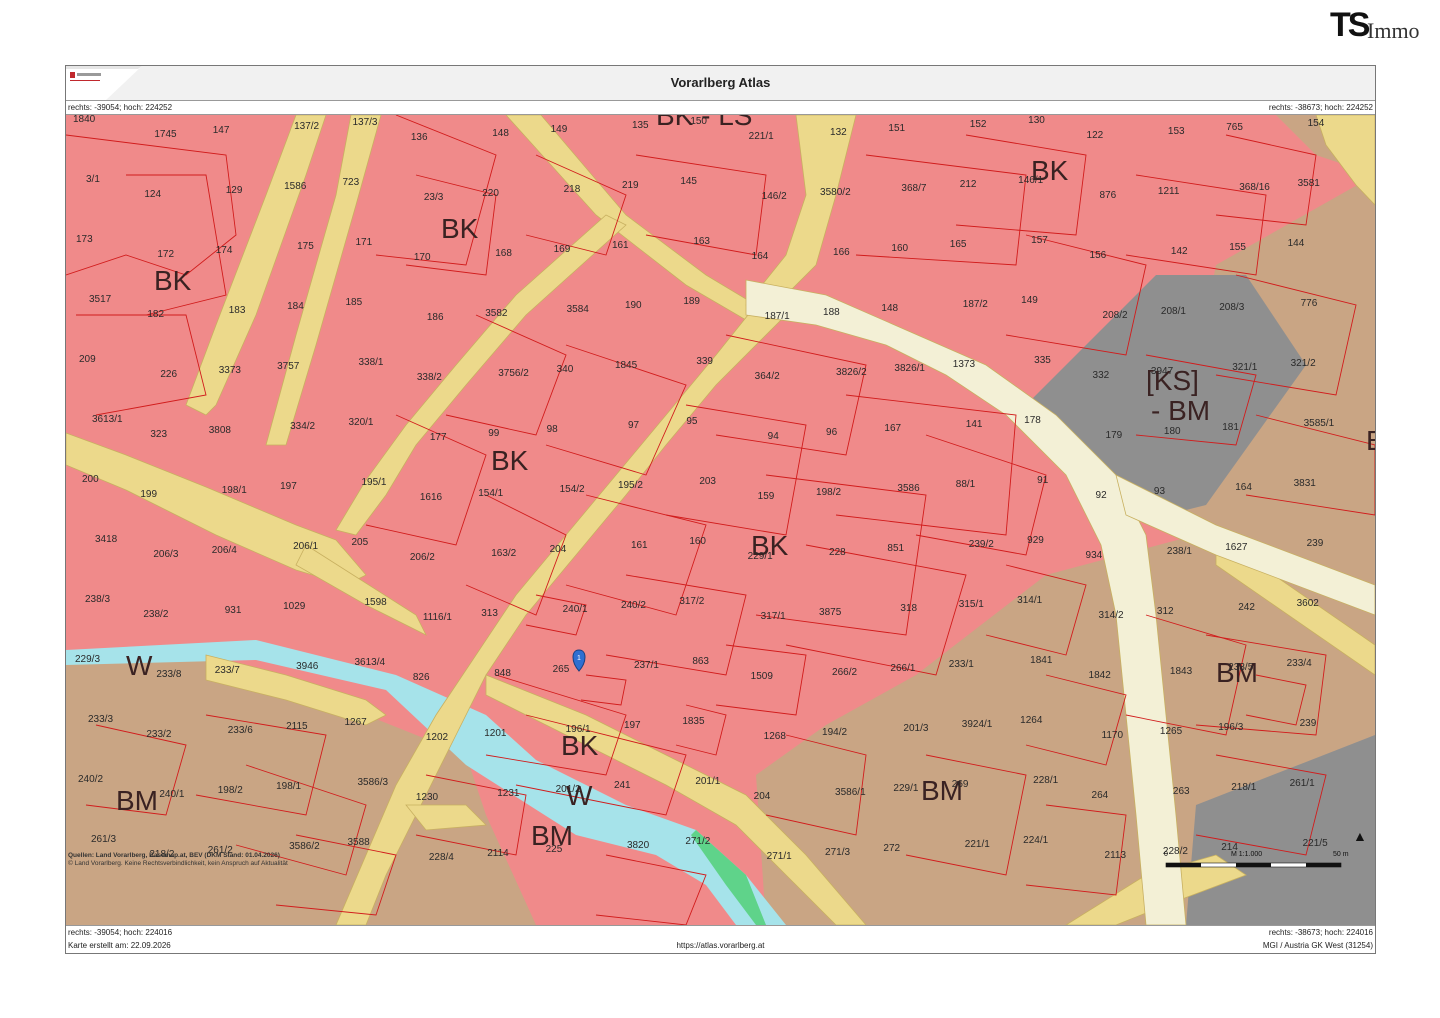 This screenshot has height=1018, width=1440. What do you see at coordinates (288, 366) in the screenshot?
I see `parcel-number: 3757` at bounding box center [288, 366].